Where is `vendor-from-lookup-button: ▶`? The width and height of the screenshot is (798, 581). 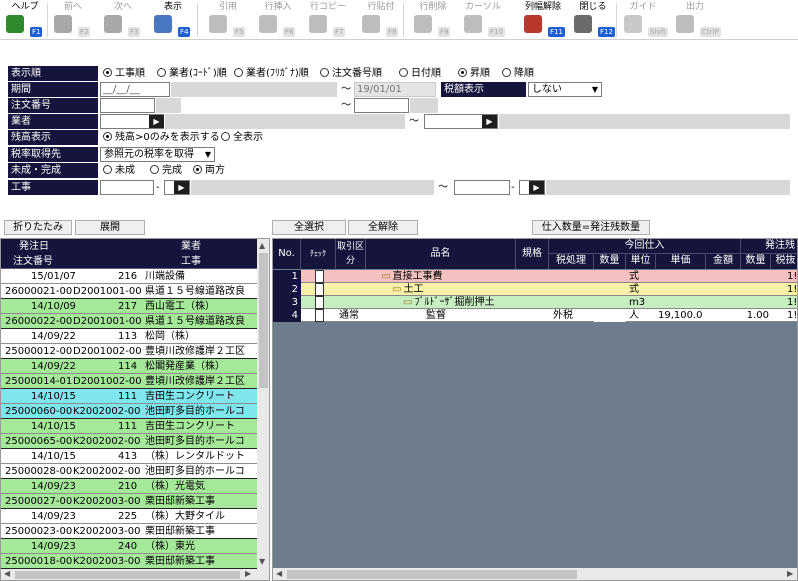
vendor-from-lookup-button: ▶ is located at coordinates (156, 121).